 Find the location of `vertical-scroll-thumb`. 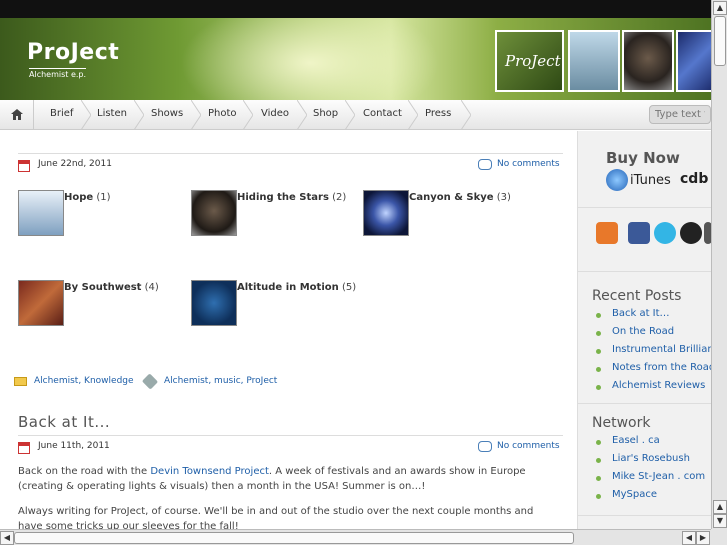

vertical-scroll-thumb is located at coordinates (720, 41).